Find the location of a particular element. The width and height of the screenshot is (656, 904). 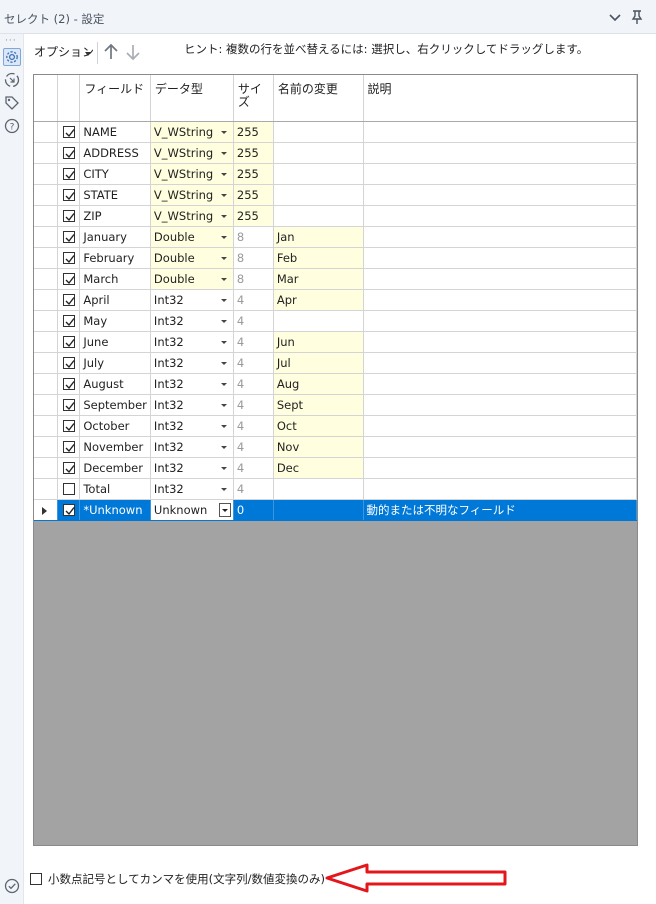

pin-icon is located at coordinates (637, 17).